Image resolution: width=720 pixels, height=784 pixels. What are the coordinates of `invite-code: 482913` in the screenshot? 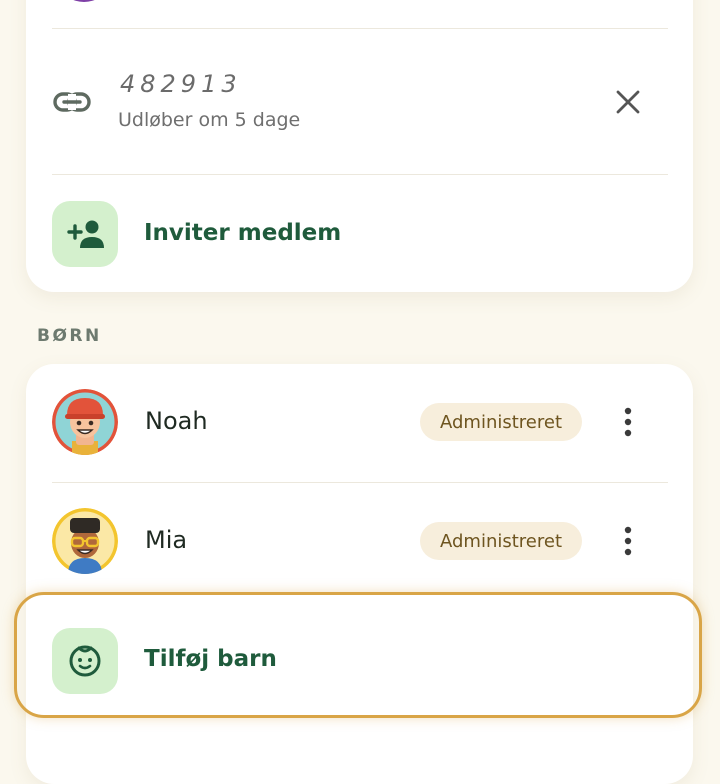 It's located at (181, 84).